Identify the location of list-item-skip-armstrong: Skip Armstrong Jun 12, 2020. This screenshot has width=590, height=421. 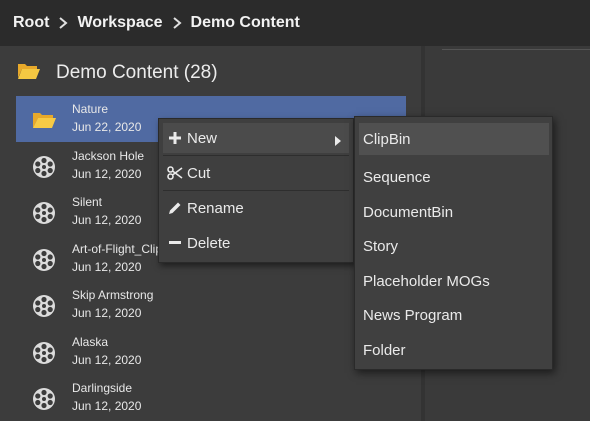
(211, 305).